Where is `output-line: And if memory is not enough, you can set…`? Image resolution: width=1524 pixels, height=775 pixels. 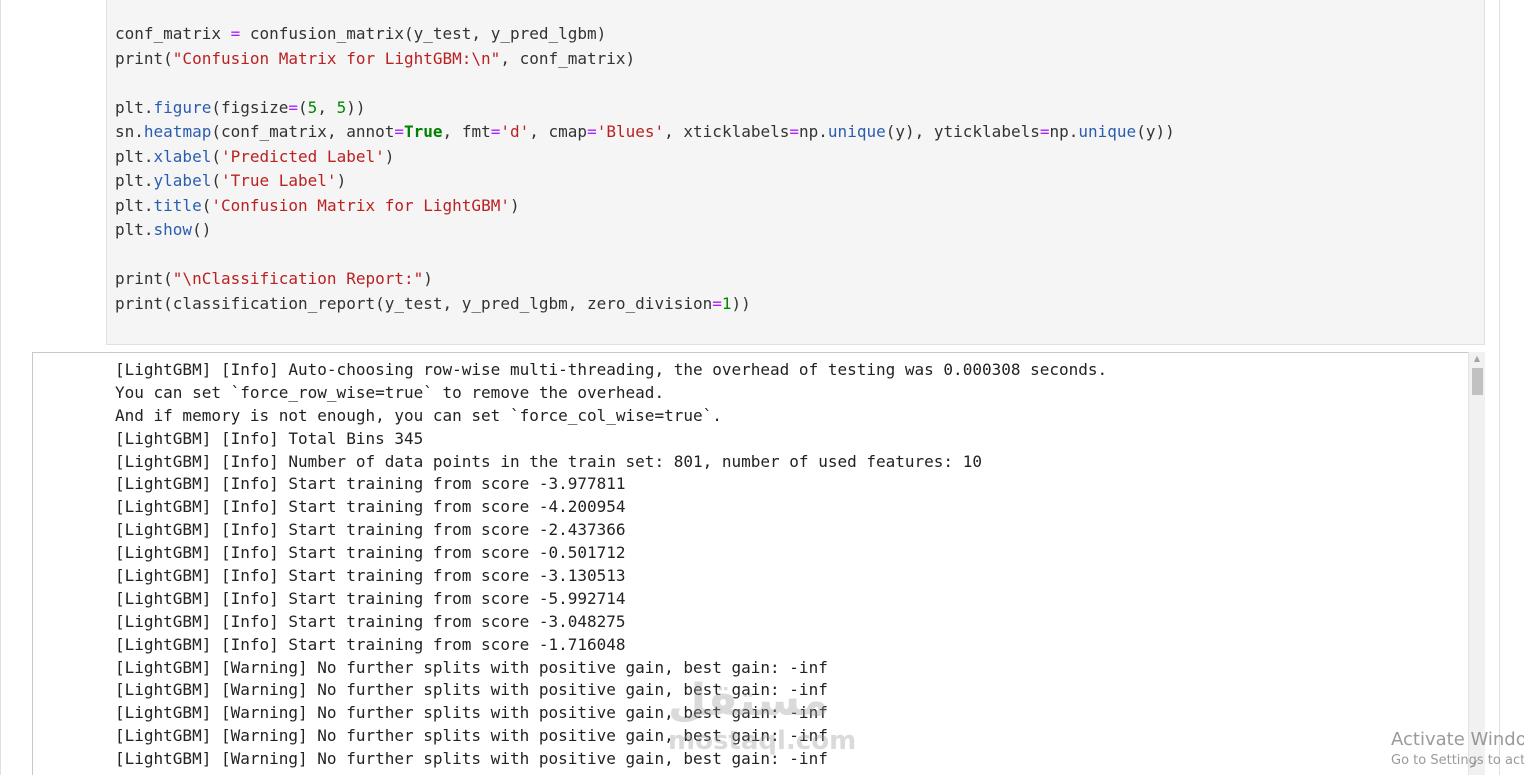
output-line: And if memory is not enough, you can set… is located at coordinates (418, 415).